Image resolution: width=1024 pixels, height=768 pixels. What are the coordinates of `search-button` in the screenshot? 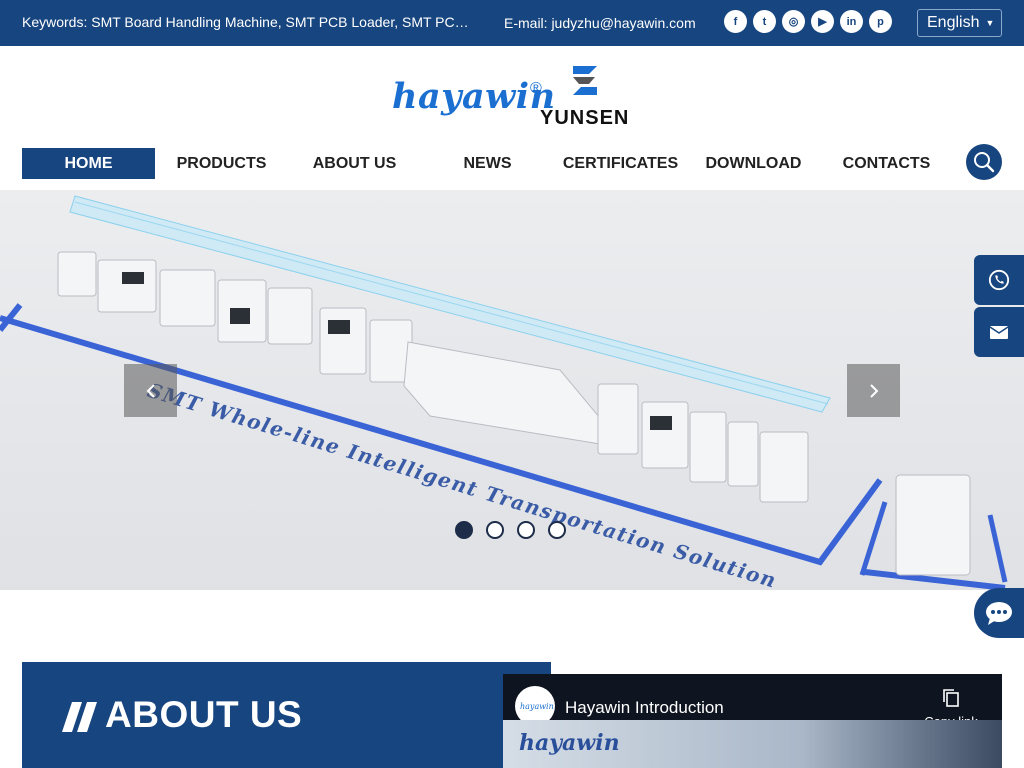 It's located at (984, 162).